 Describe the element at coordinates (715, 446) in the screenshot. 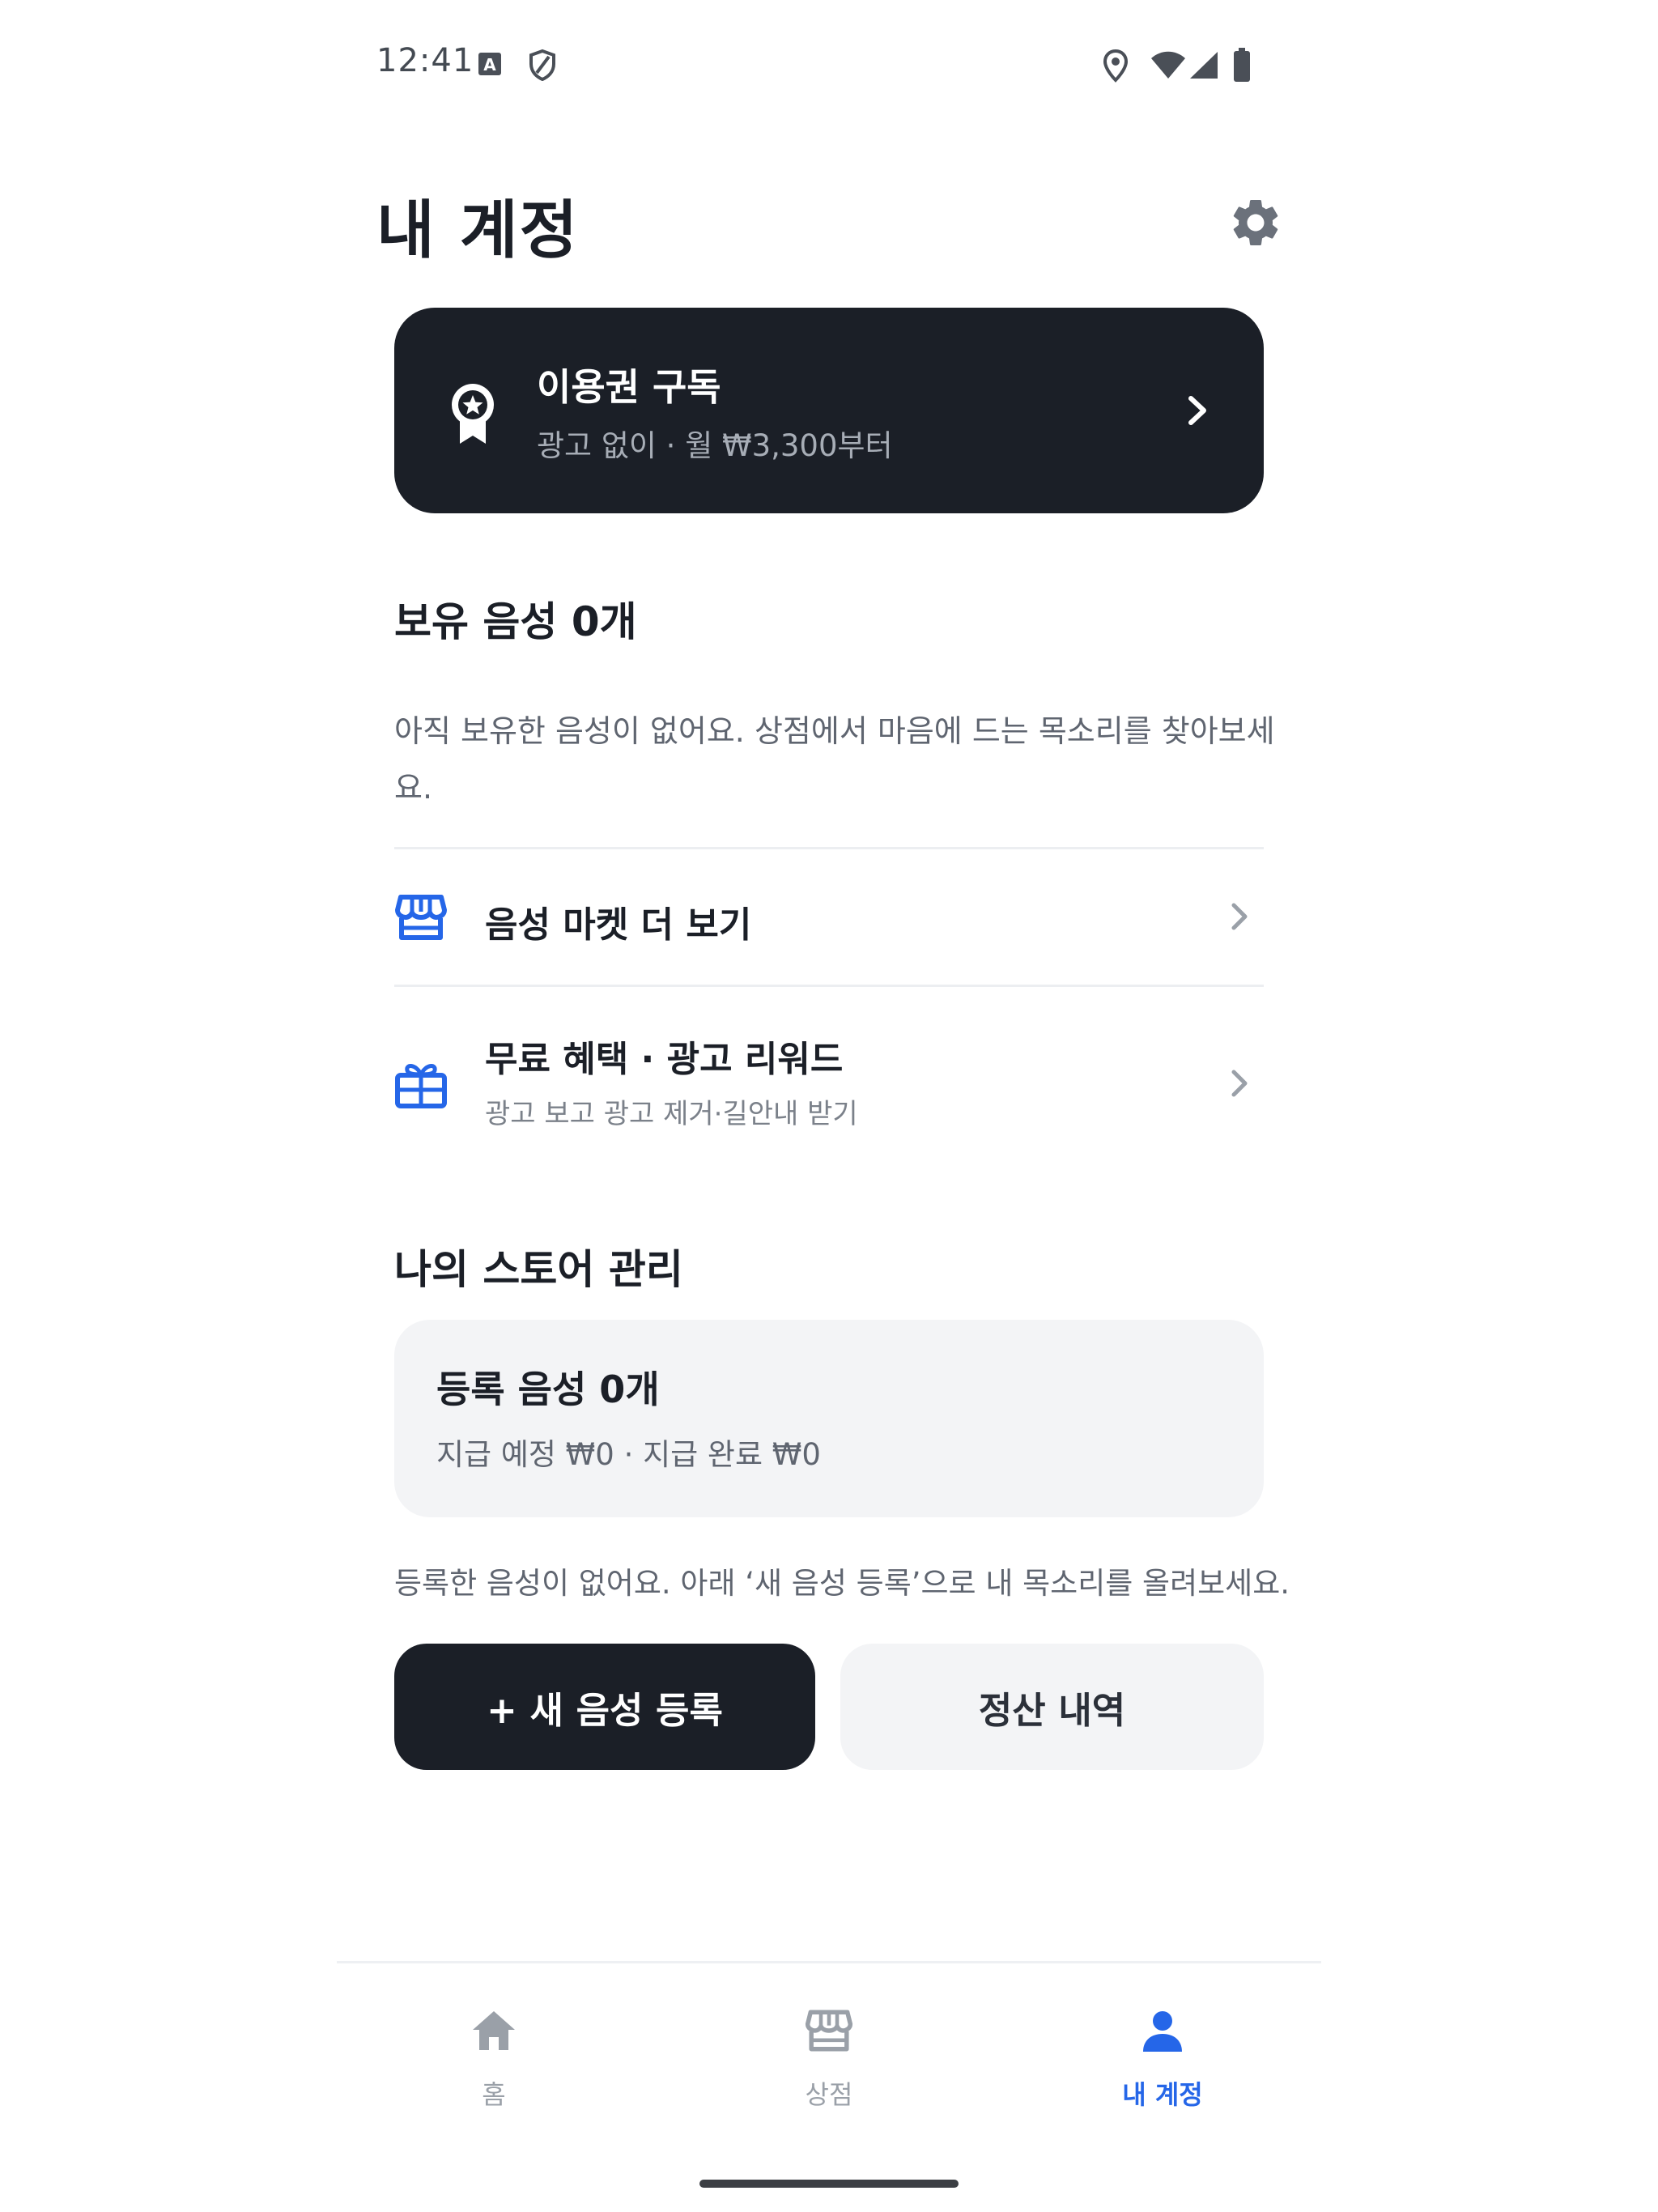

I see `subscription-description: 광고 없이 · 월 ₩3,300부터` at that location.